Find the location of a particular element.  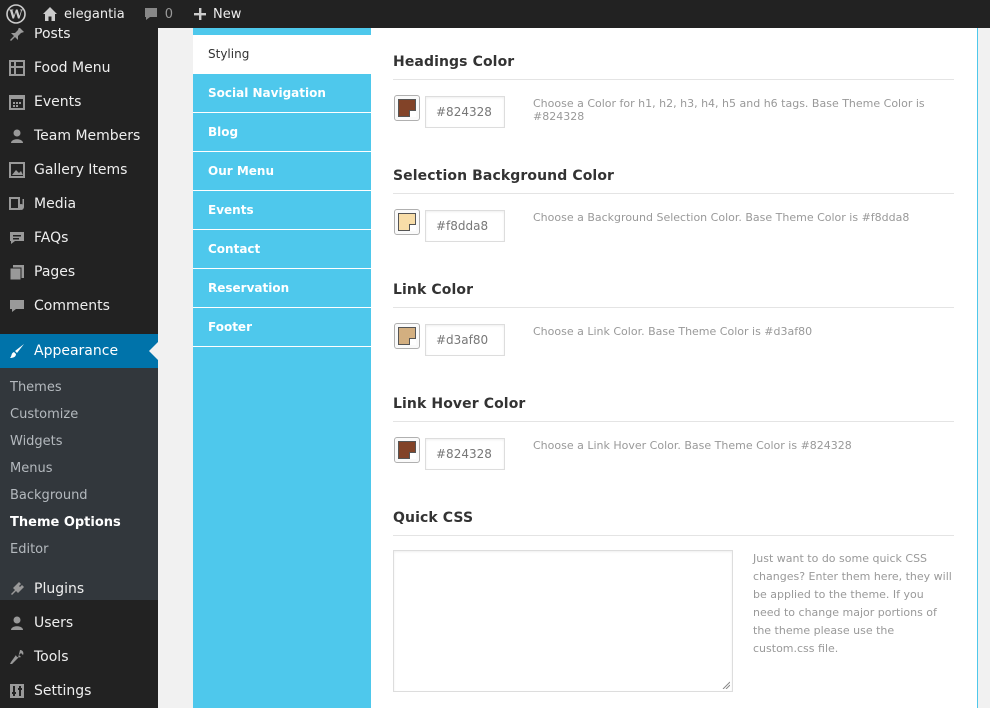

tab-footer: Footer is located at coordinates (282, 327).